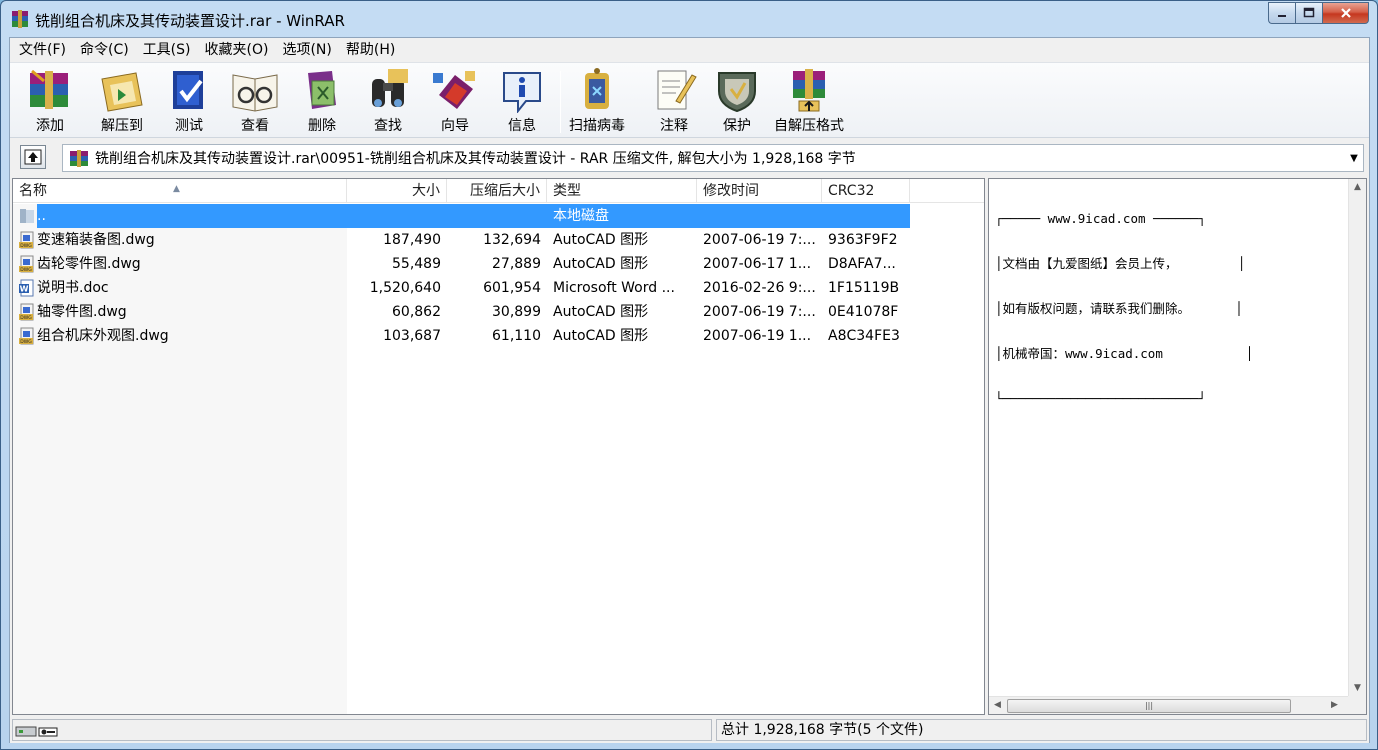  I want to click on file-modified, so click(761, 216).